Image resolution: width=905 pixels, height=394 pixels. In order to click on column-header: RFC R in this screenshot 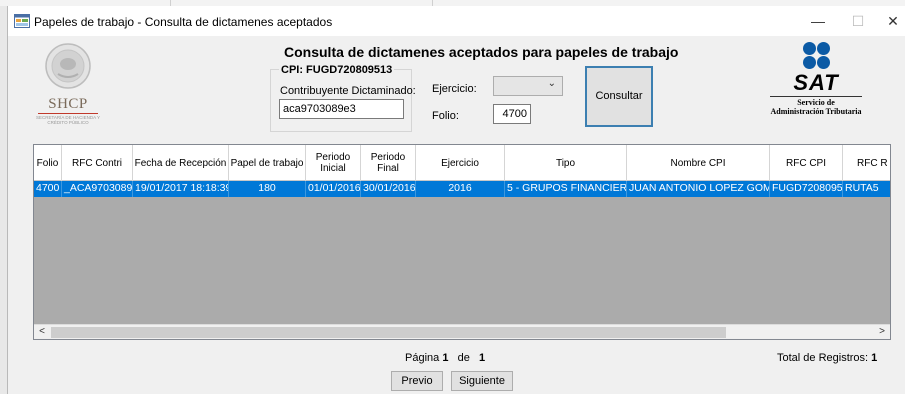, I will do `click(866, 163)`.